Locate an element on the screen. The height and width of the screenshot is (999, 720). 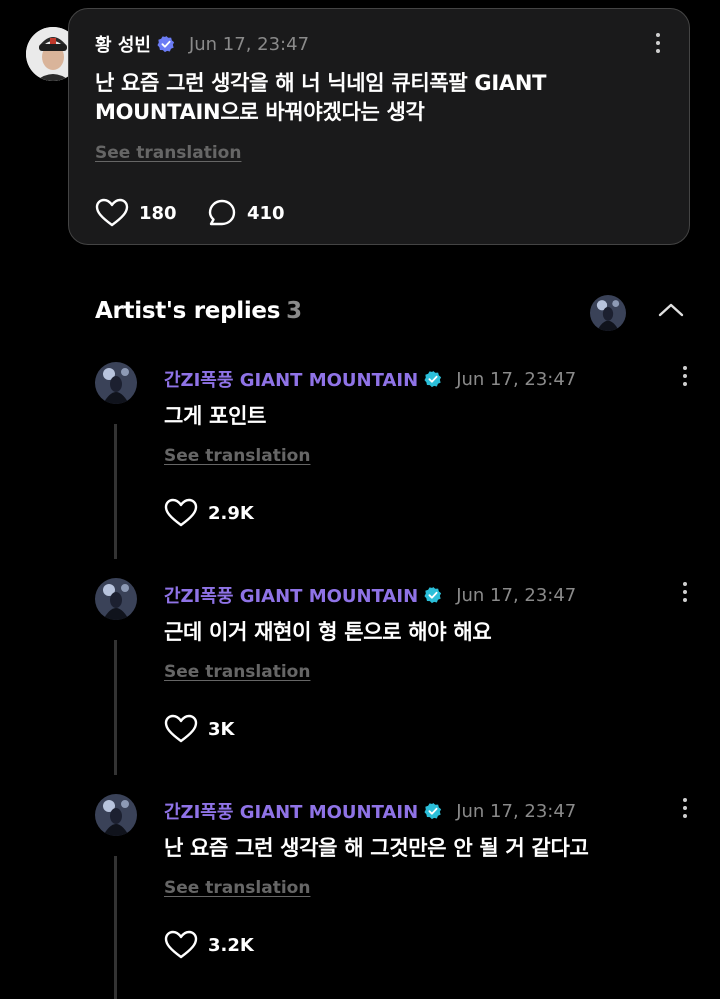
chevron-up-icon is located at coordinates (671, 310).